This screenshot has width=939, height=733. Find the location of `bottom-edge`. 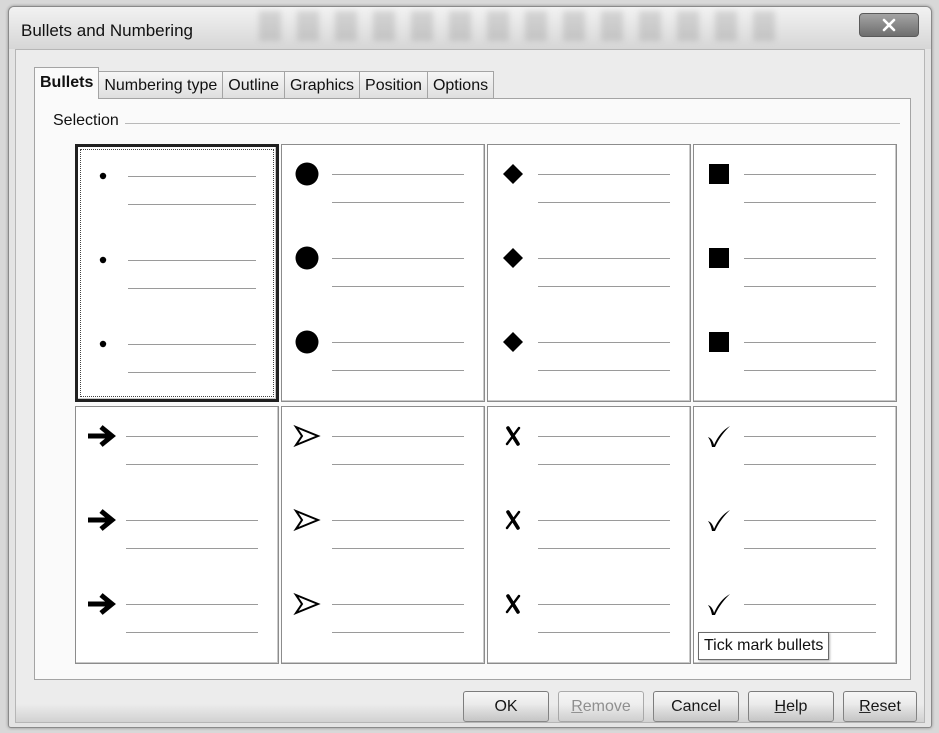

bottom-edge is located at coordinates (470, 713).